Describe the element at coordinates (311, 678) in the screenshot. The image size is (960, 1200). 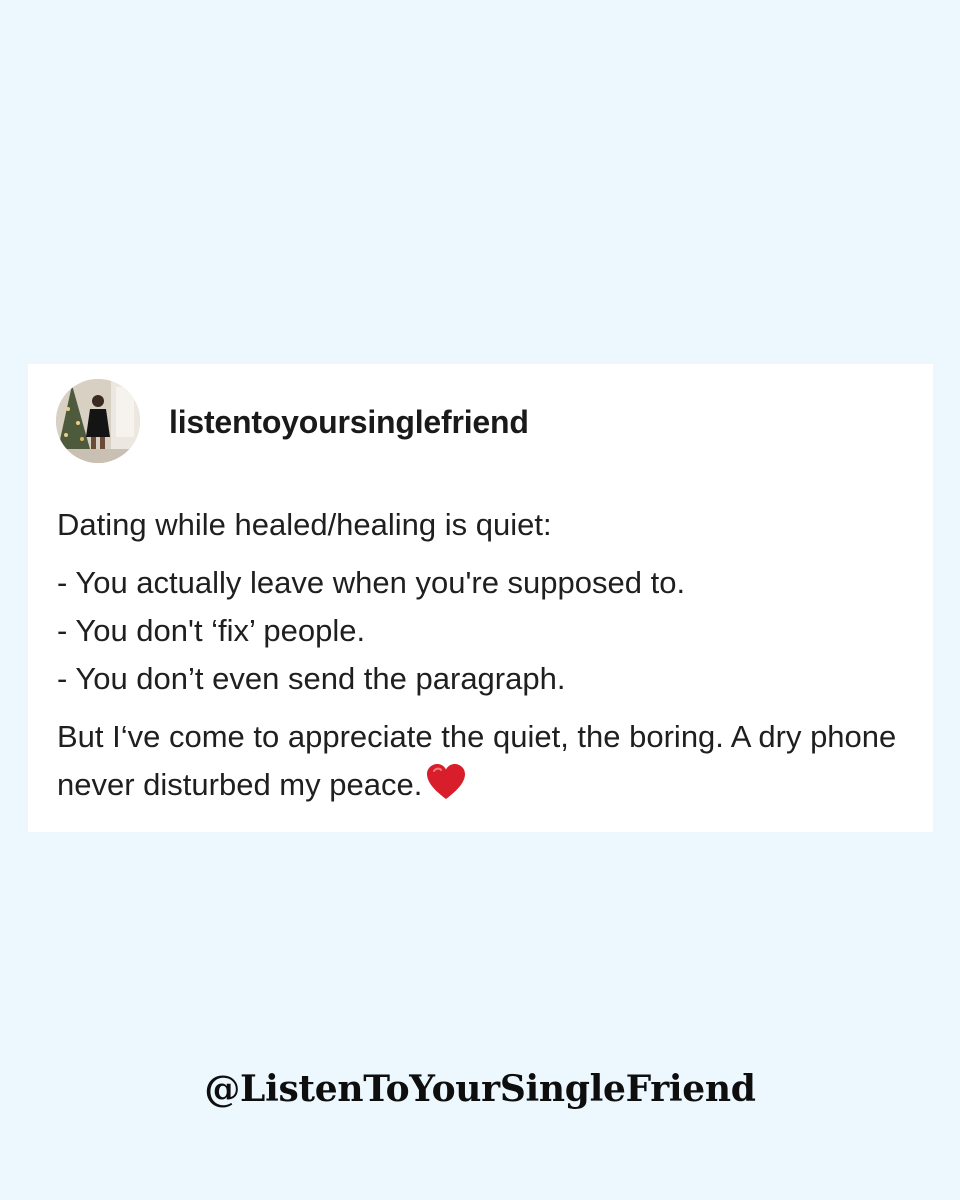
I see `list-item: - You don’t even send the paragraph.` at that location.